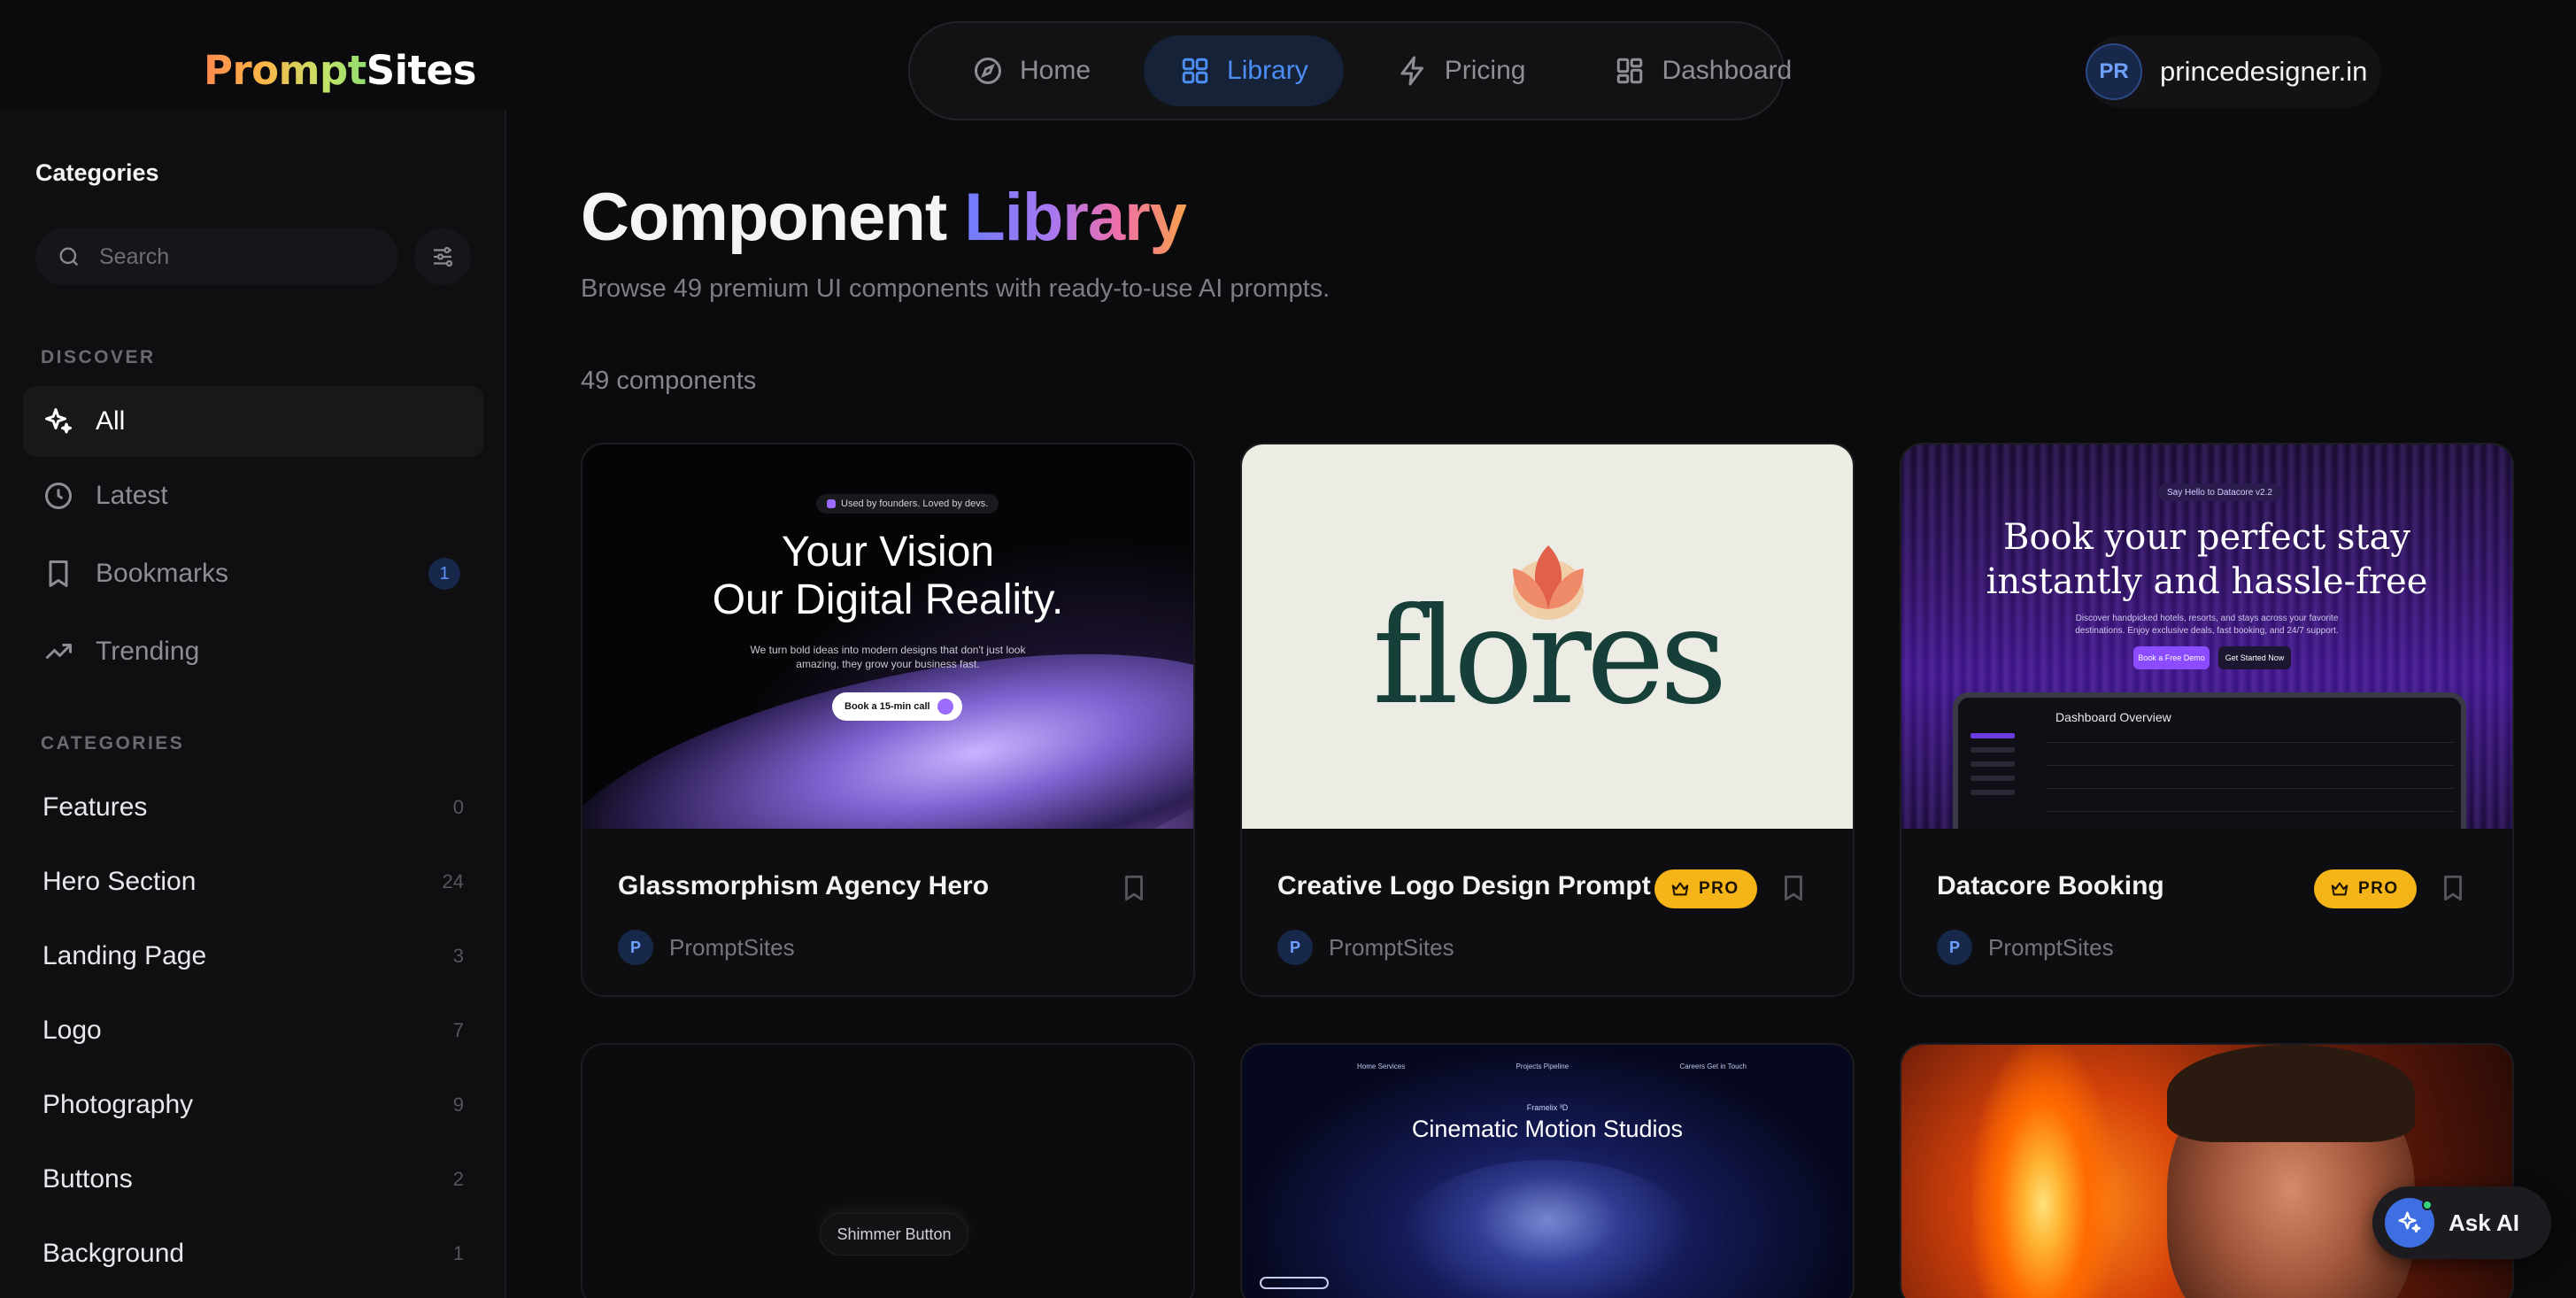 Image resolution: width=2576 pixels, height=1298 pixels. Describe the element at coordinates (1719, 888) in the screenshot. I see `pro-badge-label: PRO` at that location.